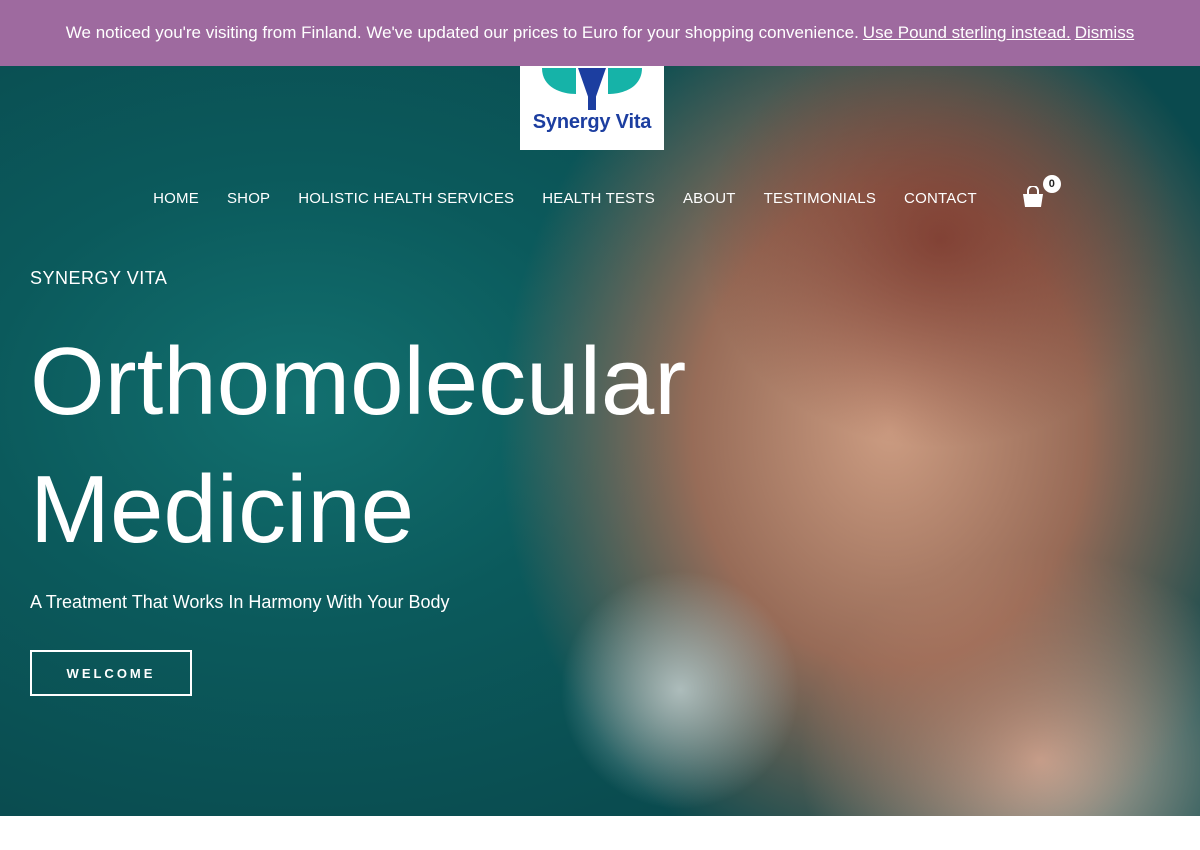 This screenshot has height=850, width=1200. What do you see at coordinates (111, 673) in the screenshot?
I see `welcome-button: WELCOME` at bounding box center [111, 673].